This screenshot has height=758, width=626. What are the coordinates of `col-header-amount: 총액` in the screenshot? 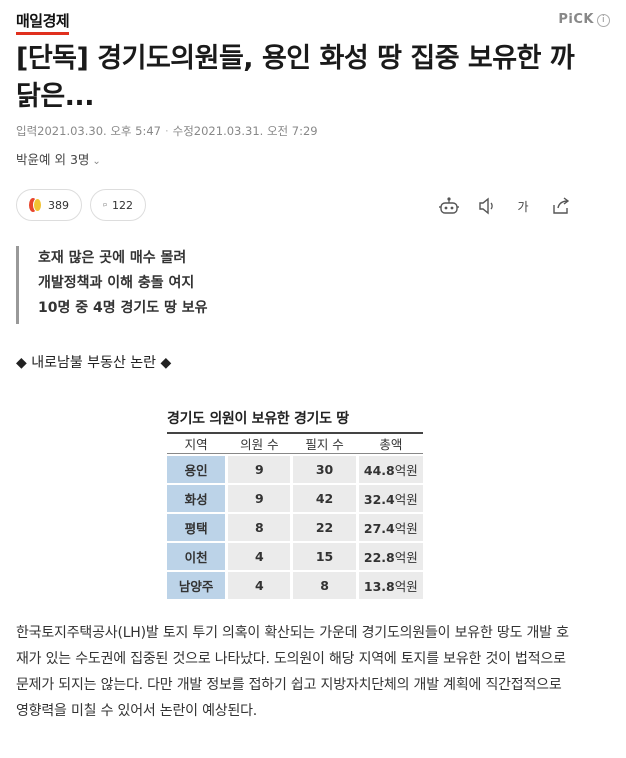 It's located at (390, 443).